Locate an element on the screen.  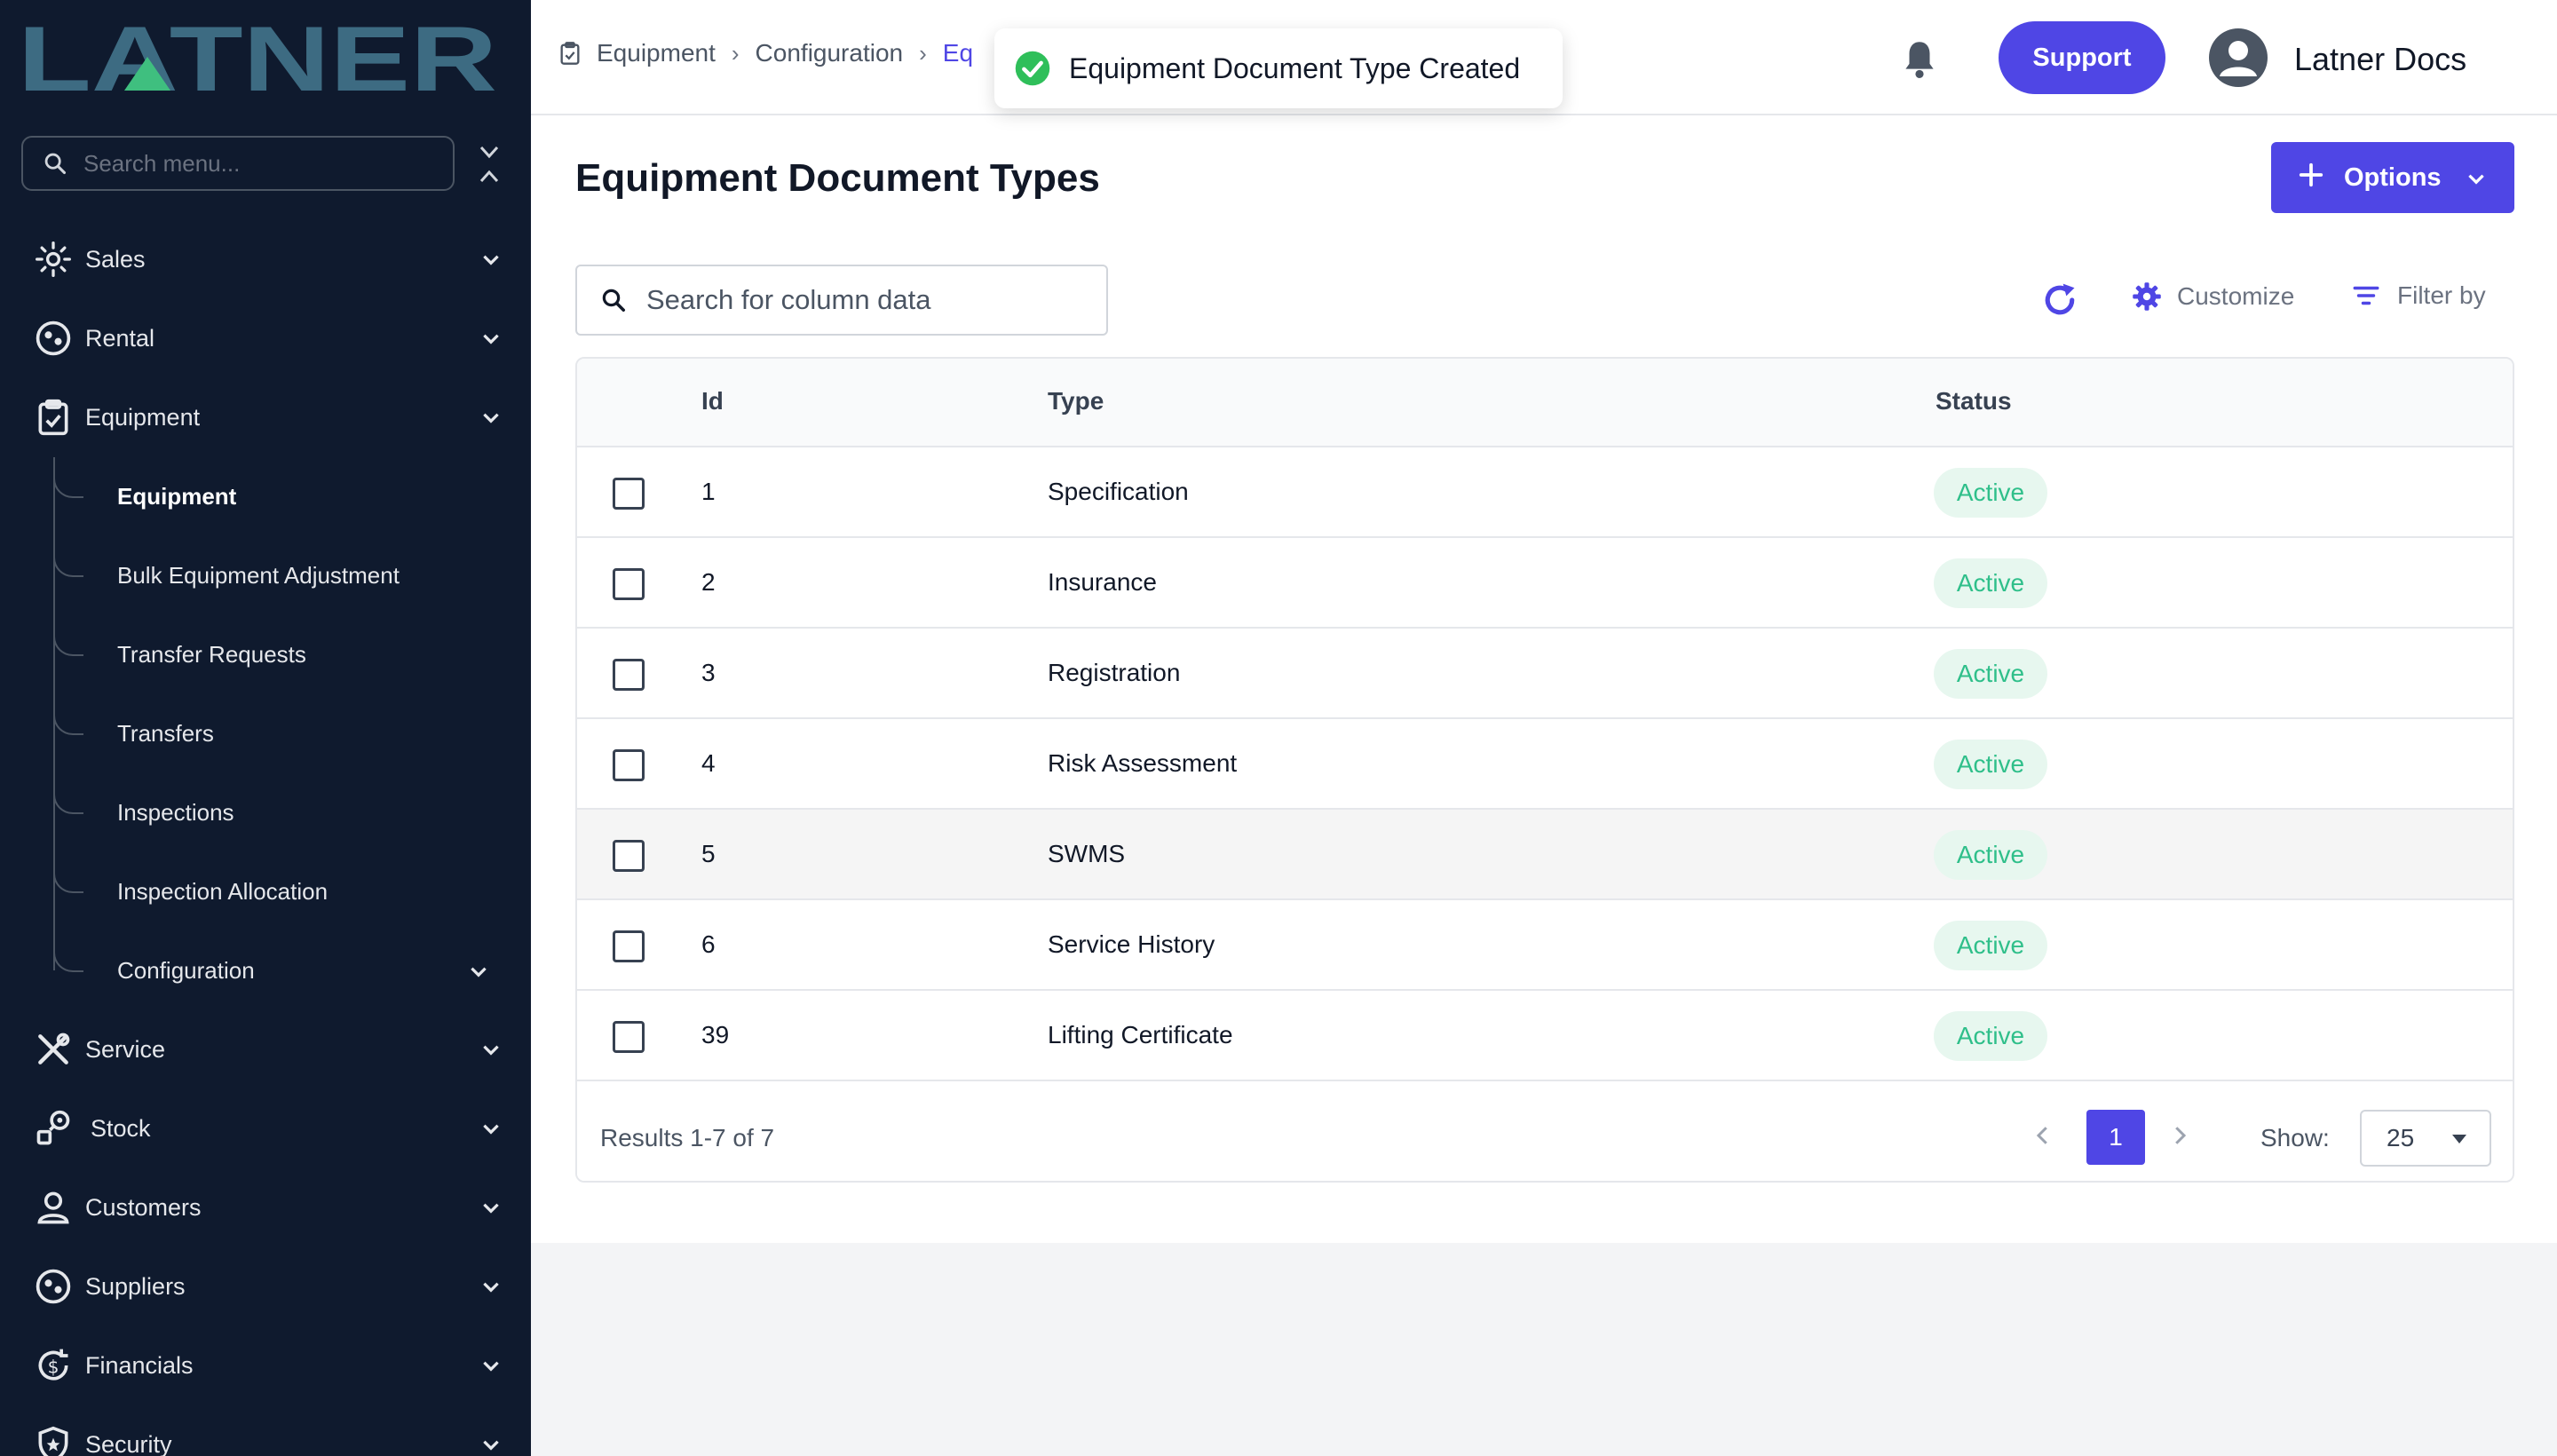
table-search-input: Search for column data is located at coordinates (841, 300).